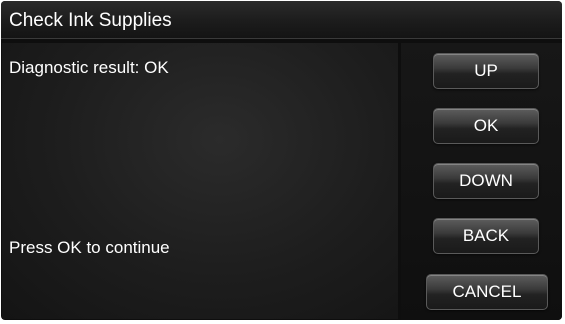  Describe the element at coordinates (486, 71) in the screenshot. I see `up-button: UP` at that location.